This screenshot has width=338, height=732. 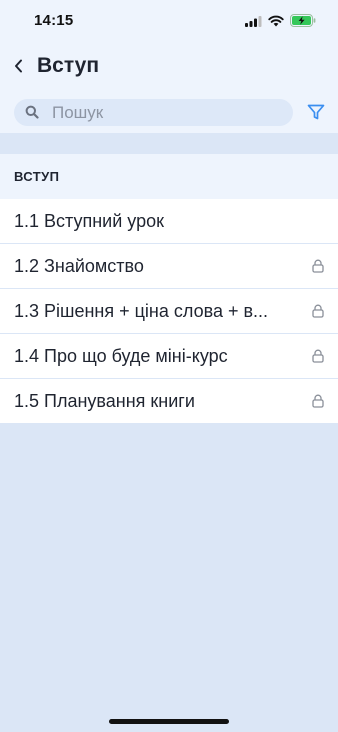 I want to click on home-indicator, so click(x=169, y=721).